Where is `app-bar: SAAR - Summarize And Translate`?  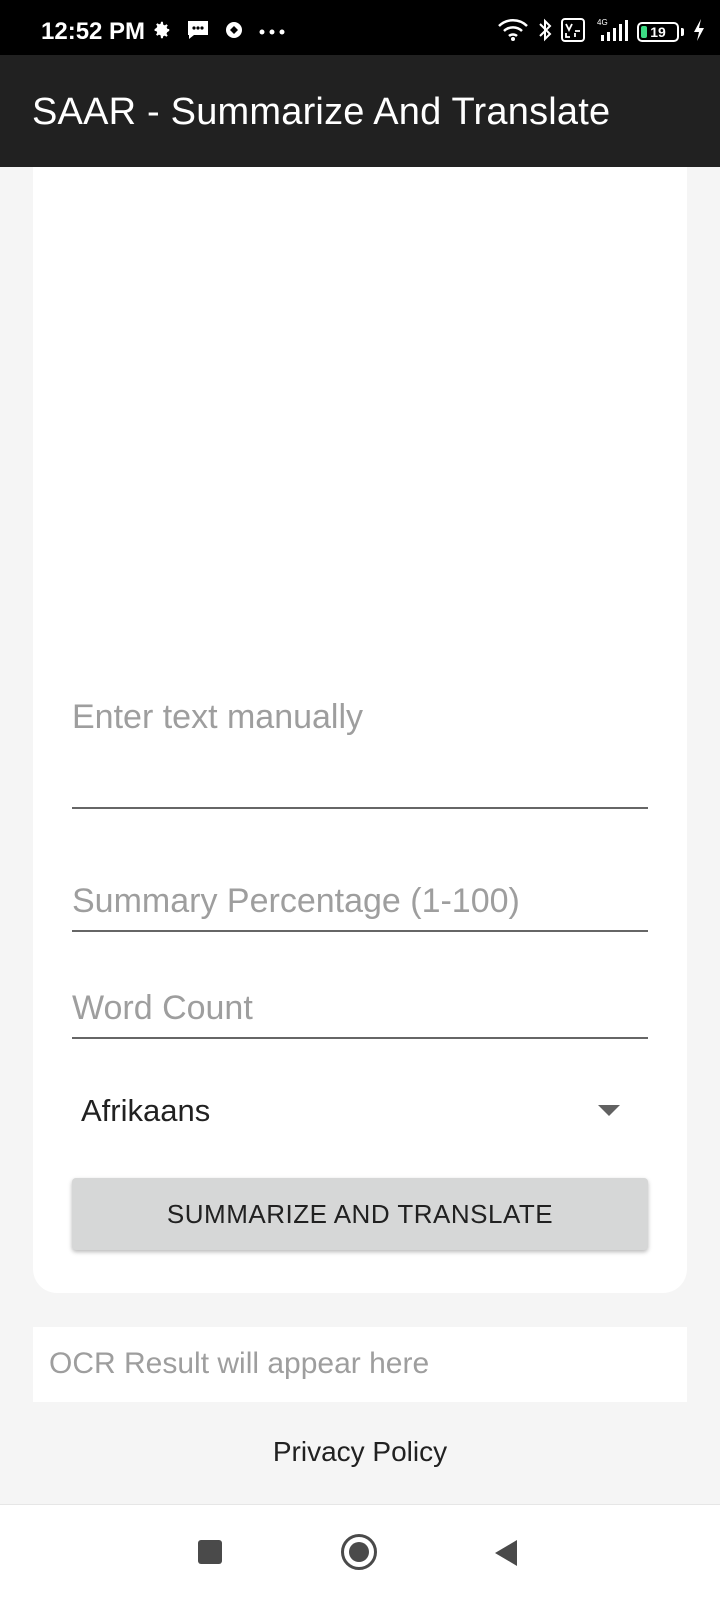 app-bar: SAAR - Summarize And Translate is located at coordinates (360, 111).